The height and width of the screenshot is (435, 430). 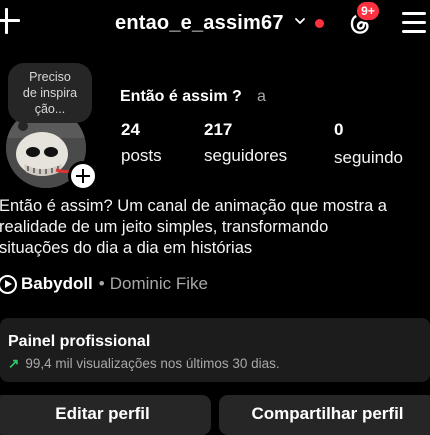 What do you see at coordinates (141, 155) in the screenshot?
I see `stat-label: posts` at bounding box center [141, 155].